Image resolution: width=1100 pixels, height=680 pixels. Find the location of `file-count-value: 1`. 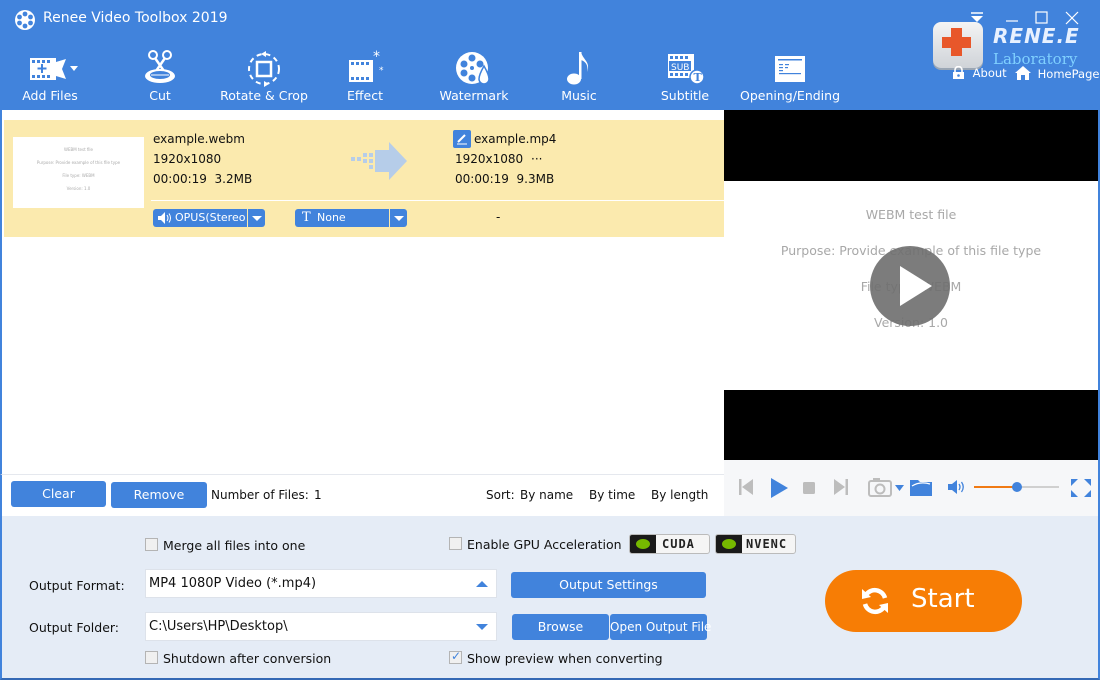

file-count-value: 1 is located at coordinates (318, 495).